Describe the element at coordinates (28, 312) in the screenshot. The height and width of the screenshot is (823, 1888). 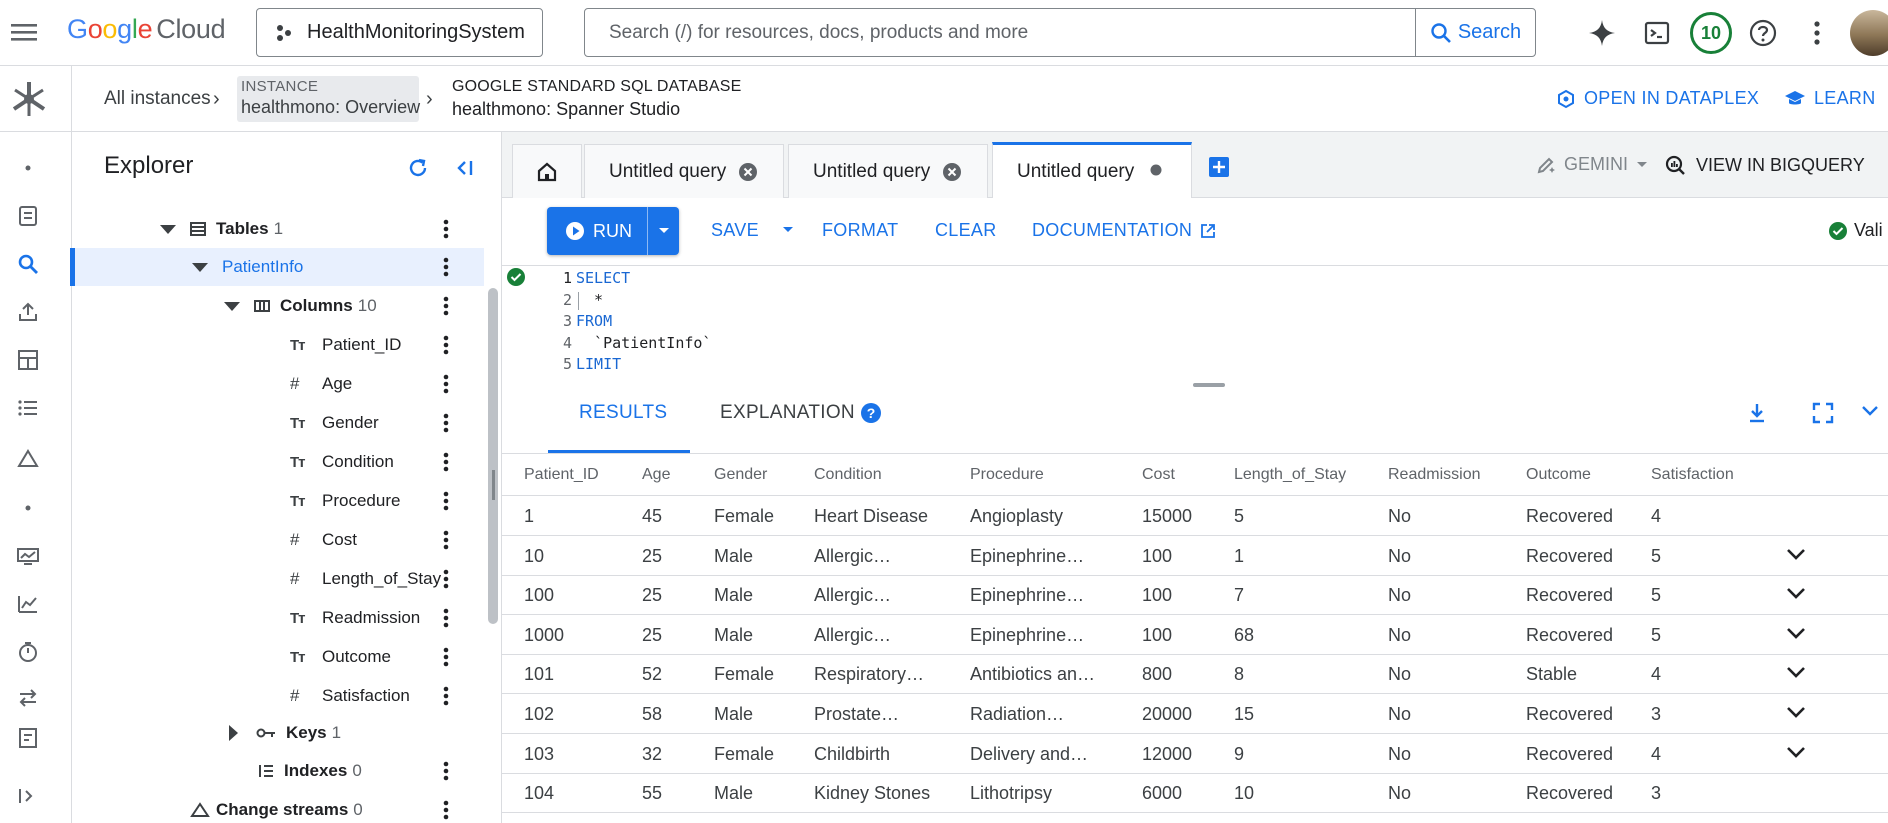
I see `nav-import-export-icon` at that location.